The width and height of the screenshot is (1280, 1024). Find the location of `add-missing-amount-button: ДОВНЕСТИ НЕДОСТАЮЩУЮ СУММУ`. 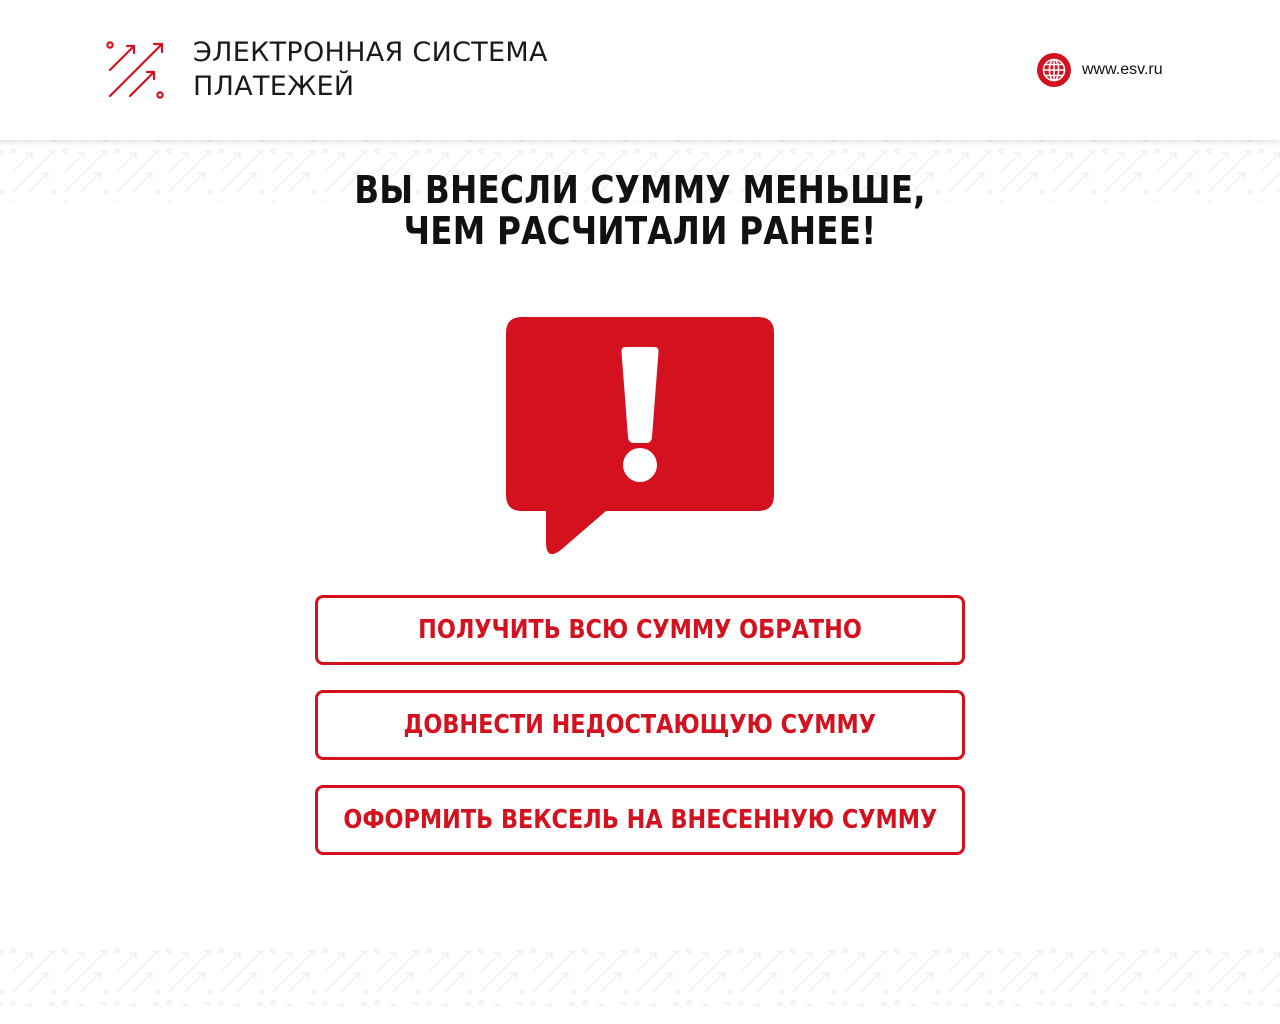

add-missing-amount-button: ДОВНЕСТИ НЕДОСТАЮЩУЮ СУММУ is located at coordinates (640, 725).